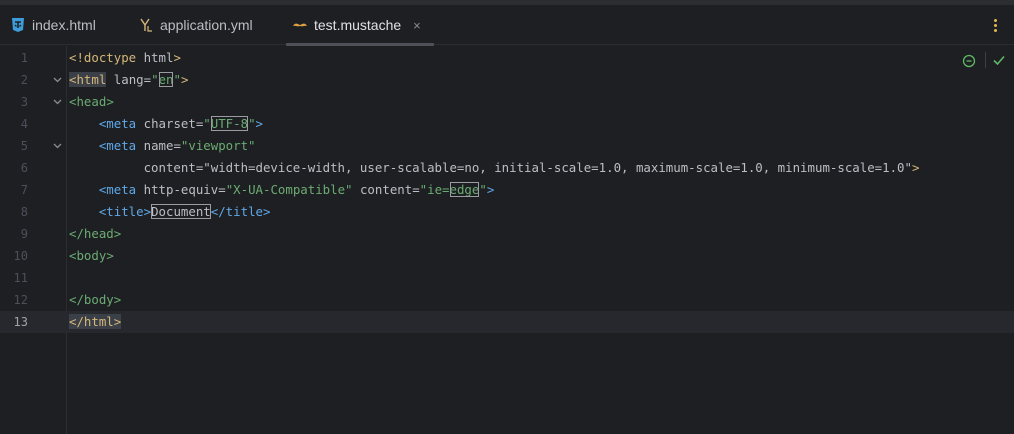 Image resolution: width=1014 pixels, height=434 pixels. Describe the element at coordinates (206, 25) in the screenshot. I see `tab-label: application.yml` at that location.